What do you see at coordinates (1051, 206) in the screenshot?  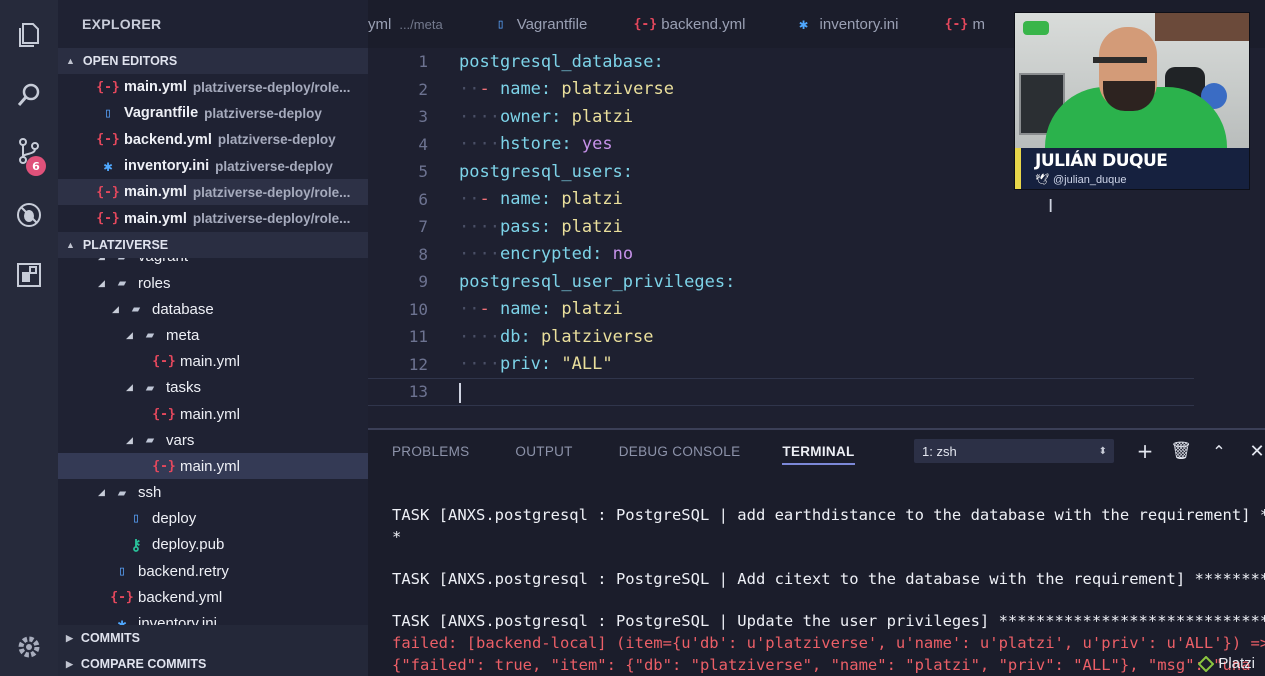 I see `mouse-ibeam-cursor: I` at bounding box center [1051, 206].